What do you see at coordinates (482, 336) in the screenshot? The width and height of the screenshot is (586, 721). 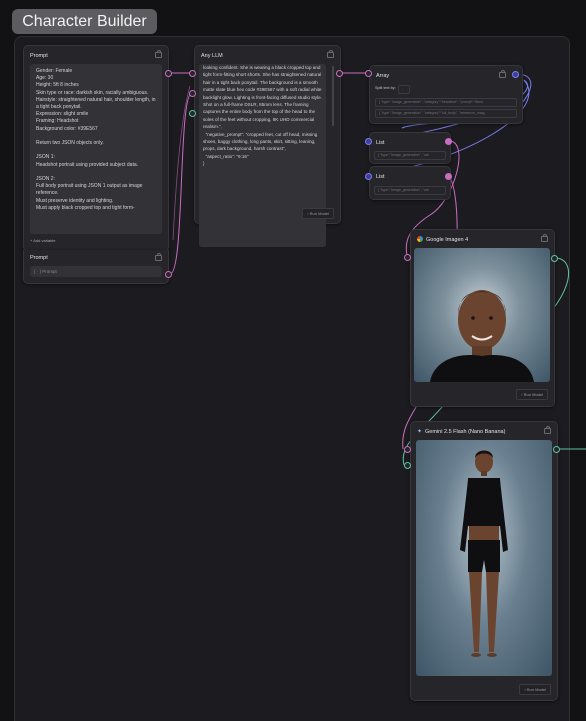 I see `headshot-portrait-graphic` at bounding box center [482, 336].